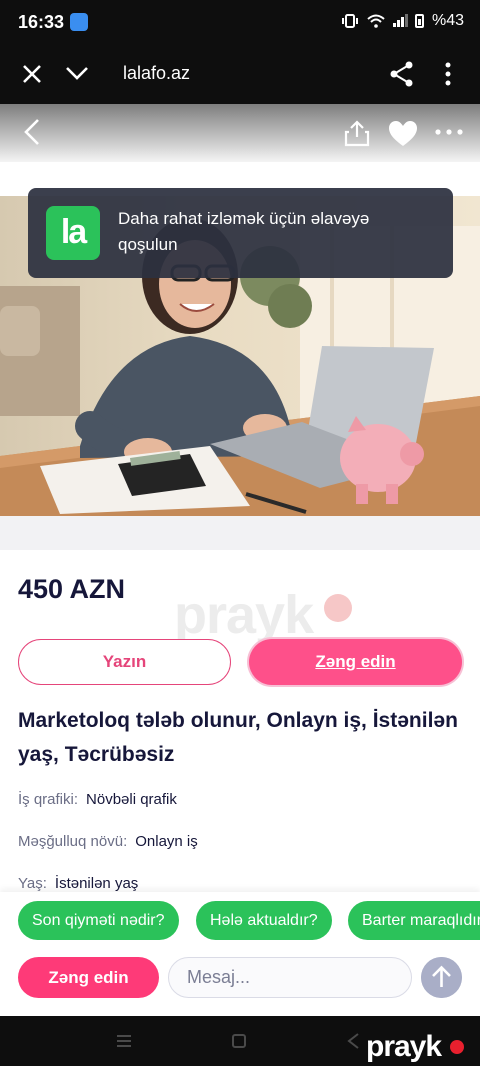 The height and width of the screenshot is (1066, 480). What do you see at coordinates (77, 73) in the screenshot?
I see `chevron-down-icon` at bounding box center [77, 73].